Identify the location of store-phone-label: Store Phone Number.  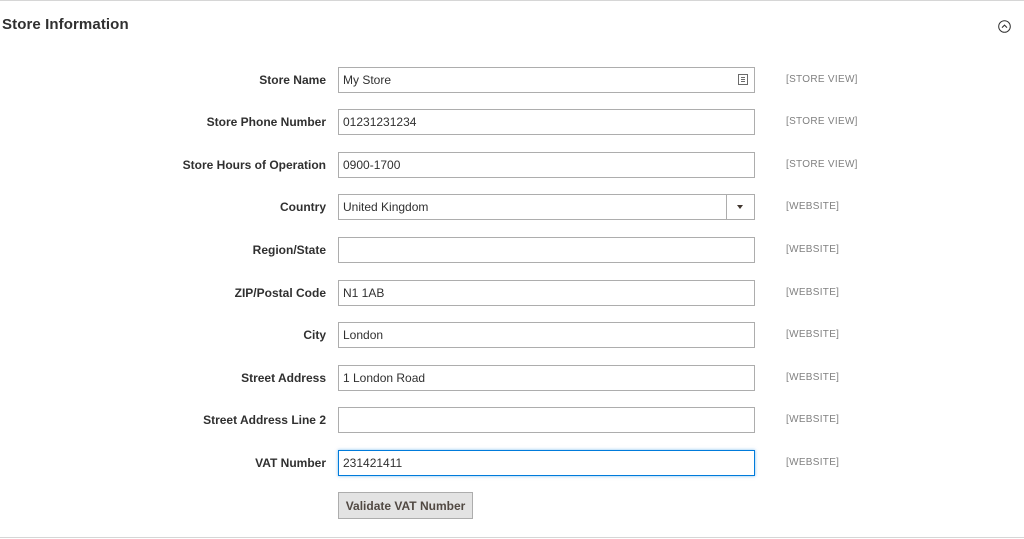
(266, 122).